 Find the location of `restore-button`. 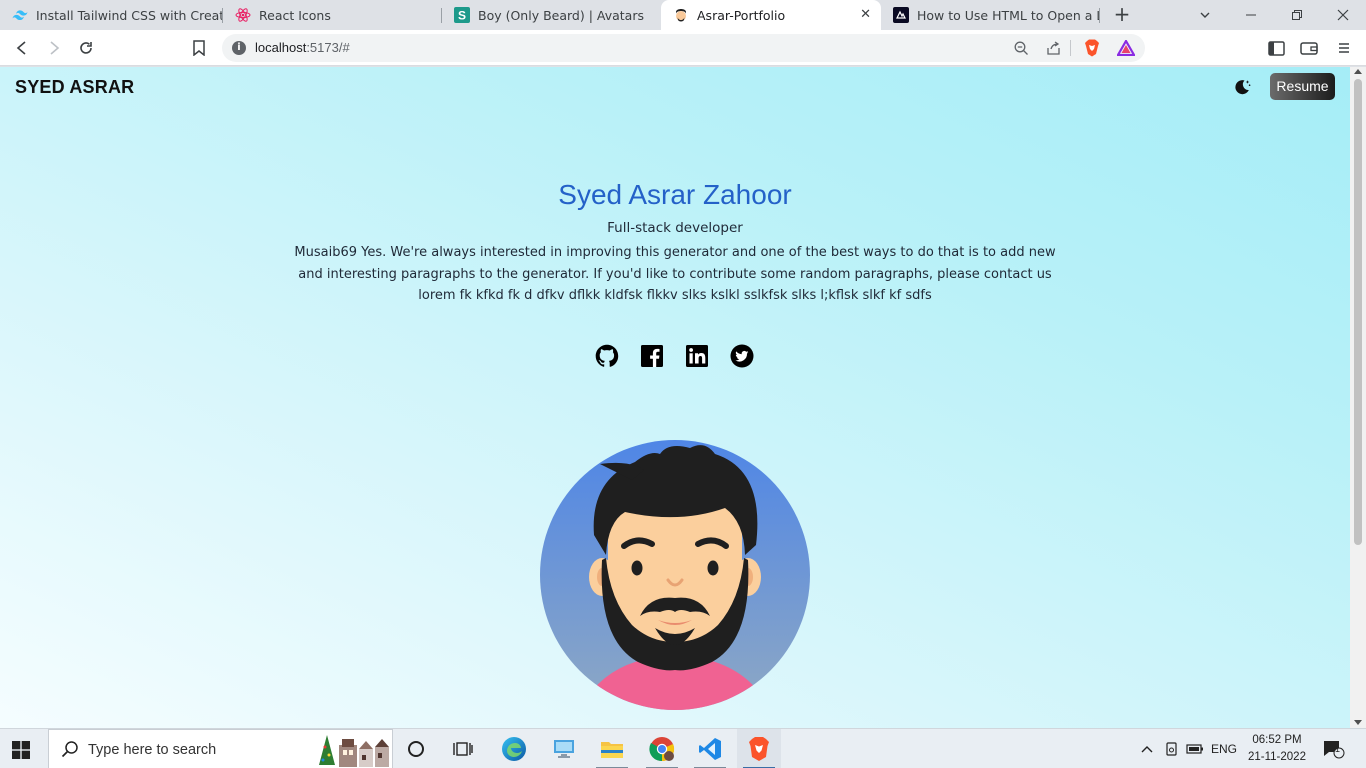

restore-button is located at coordinates (1297, 15).